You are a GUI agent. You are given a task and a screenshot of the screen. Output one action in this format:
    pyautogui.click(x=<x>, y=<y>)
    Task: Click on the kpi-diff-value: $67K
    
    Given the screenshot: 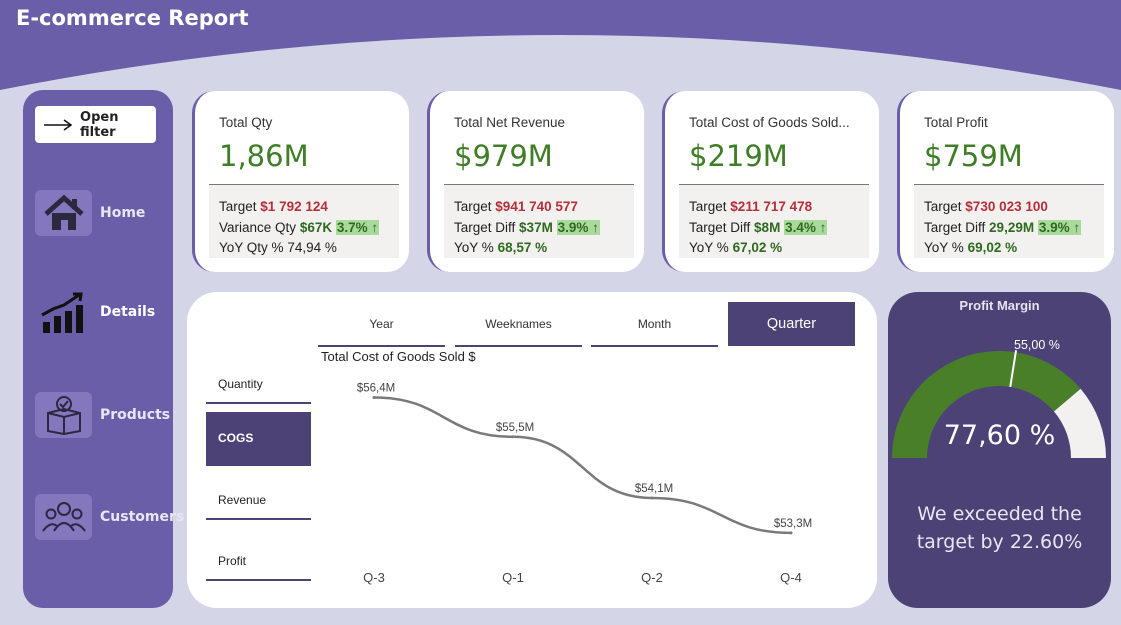 What is the action you would take?
    pyautogui.click(x=316, y=227)
    